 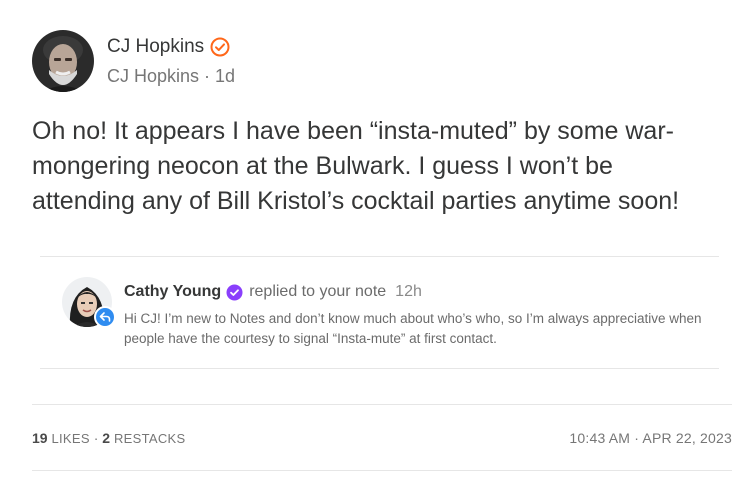 I want to click on restacks-label: RESTACKS, so click(x=150, y=438).